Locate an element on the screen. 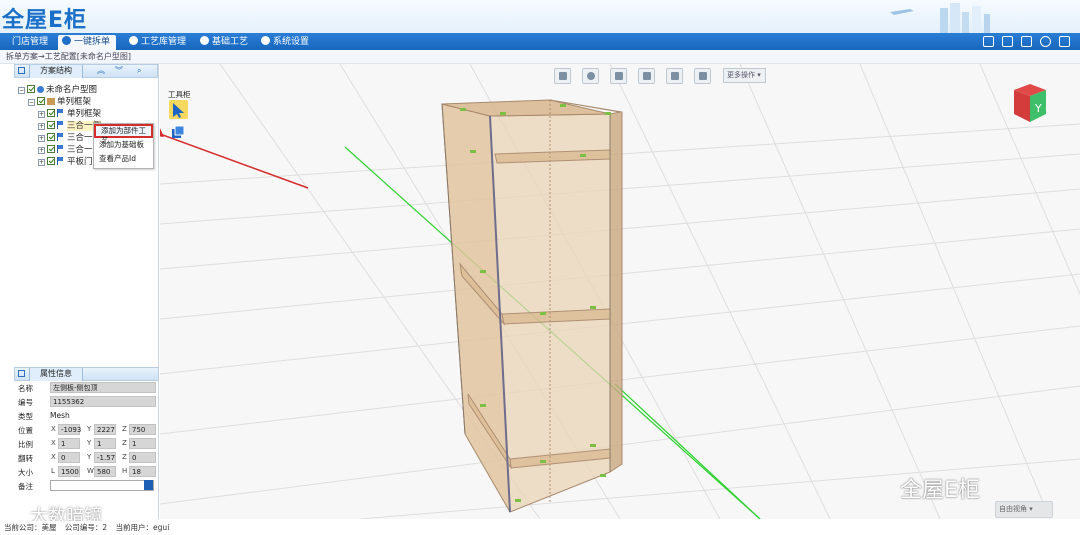  status-bar: 当前公司：美屋 公司编号：2 当前用户：egui is located at coordinates (540, 528).